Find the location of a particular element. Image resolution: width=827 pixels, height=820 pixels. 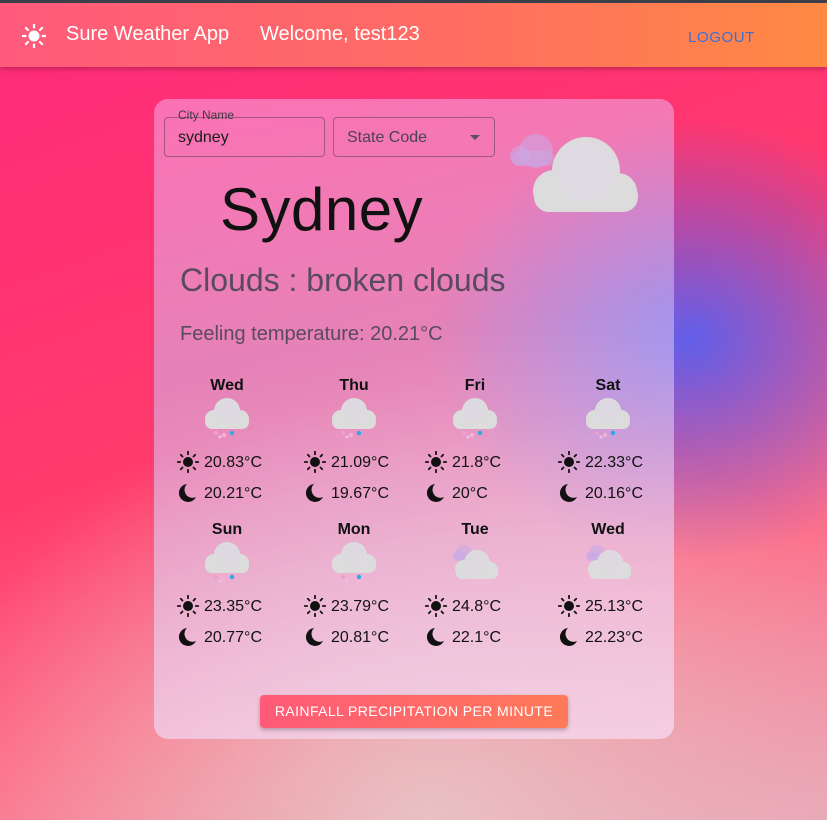

night-temperature: 20°C is located at coordinates (480, 493).